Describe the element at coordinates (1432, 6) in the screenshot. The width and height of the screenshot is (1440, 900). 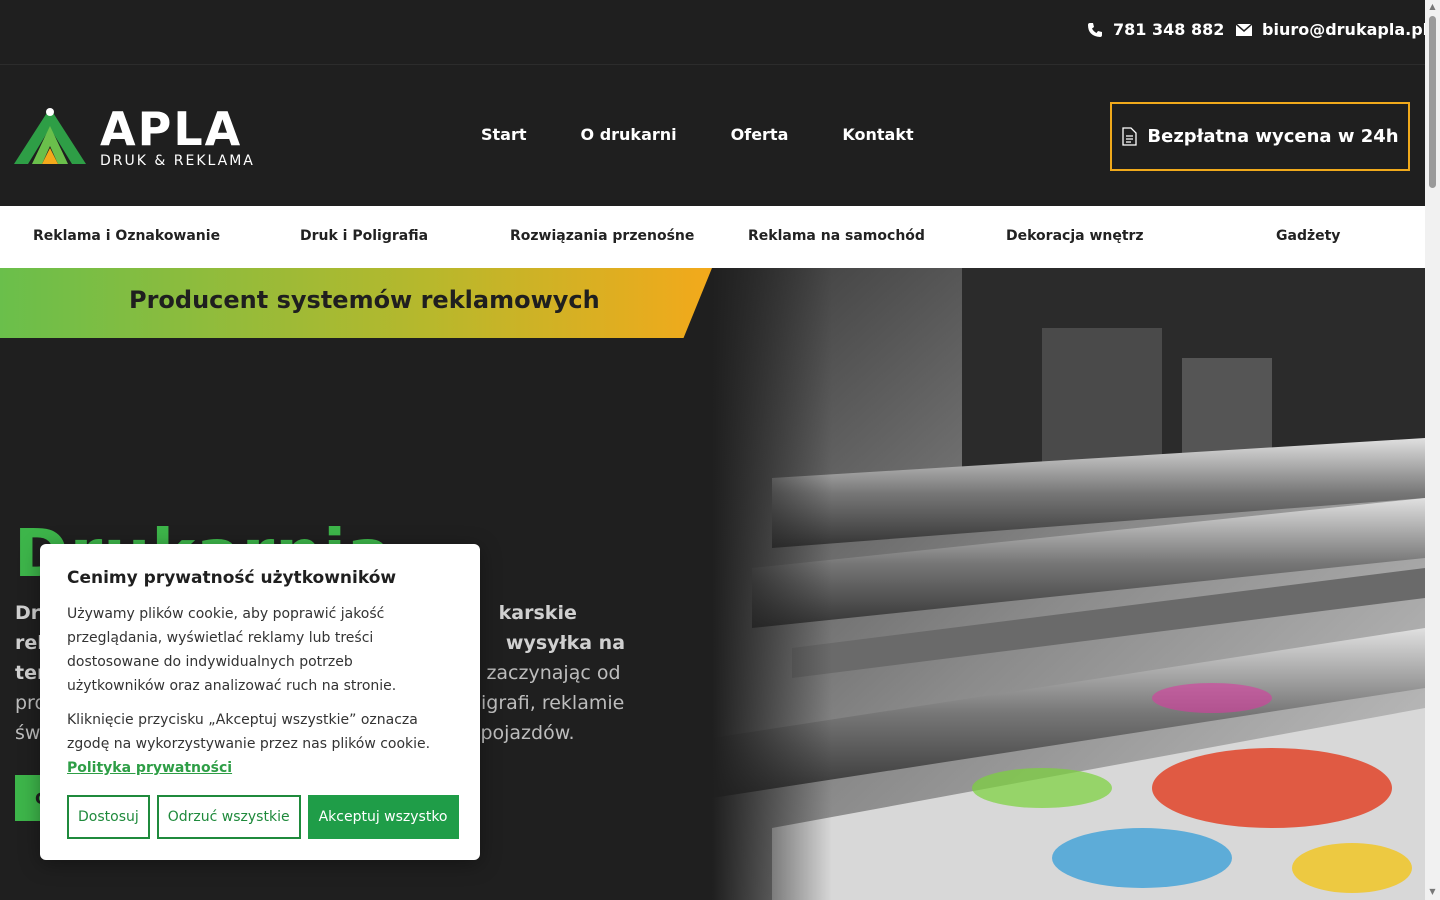
I see `scroll-up-icon: ▲` at that location.